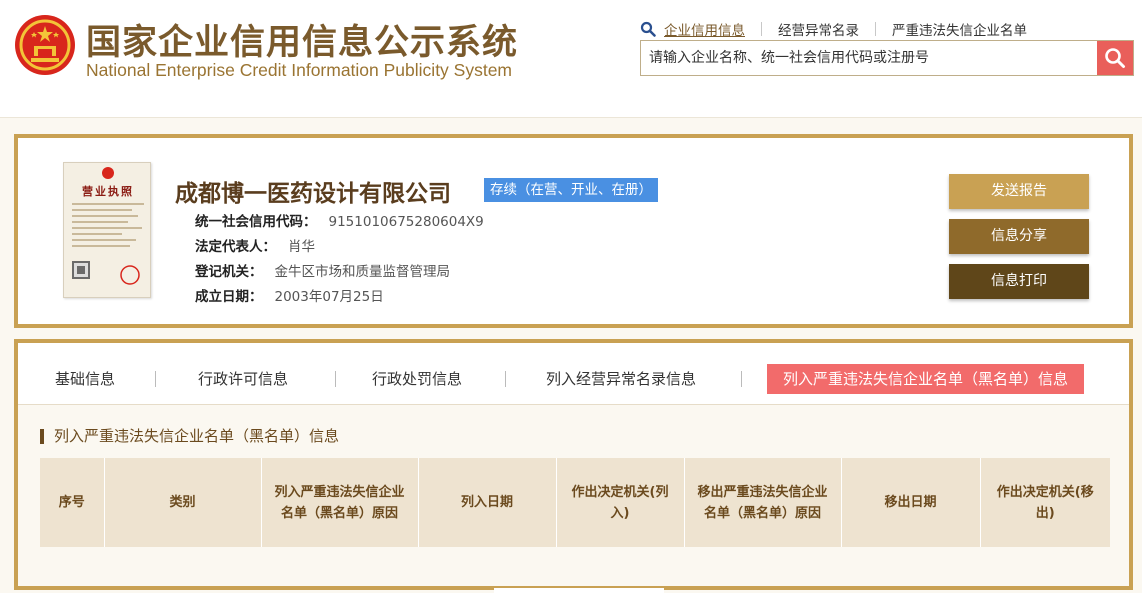 The image size is (1142, 593). I want to click on field-label: 登记机关：, so click(229, 272).